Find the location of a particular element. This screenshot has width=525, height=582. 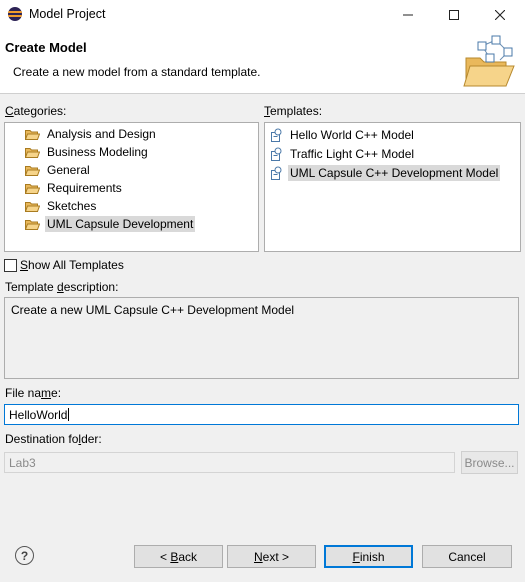

category-label: Sketches is located at coordinates (72, 206).